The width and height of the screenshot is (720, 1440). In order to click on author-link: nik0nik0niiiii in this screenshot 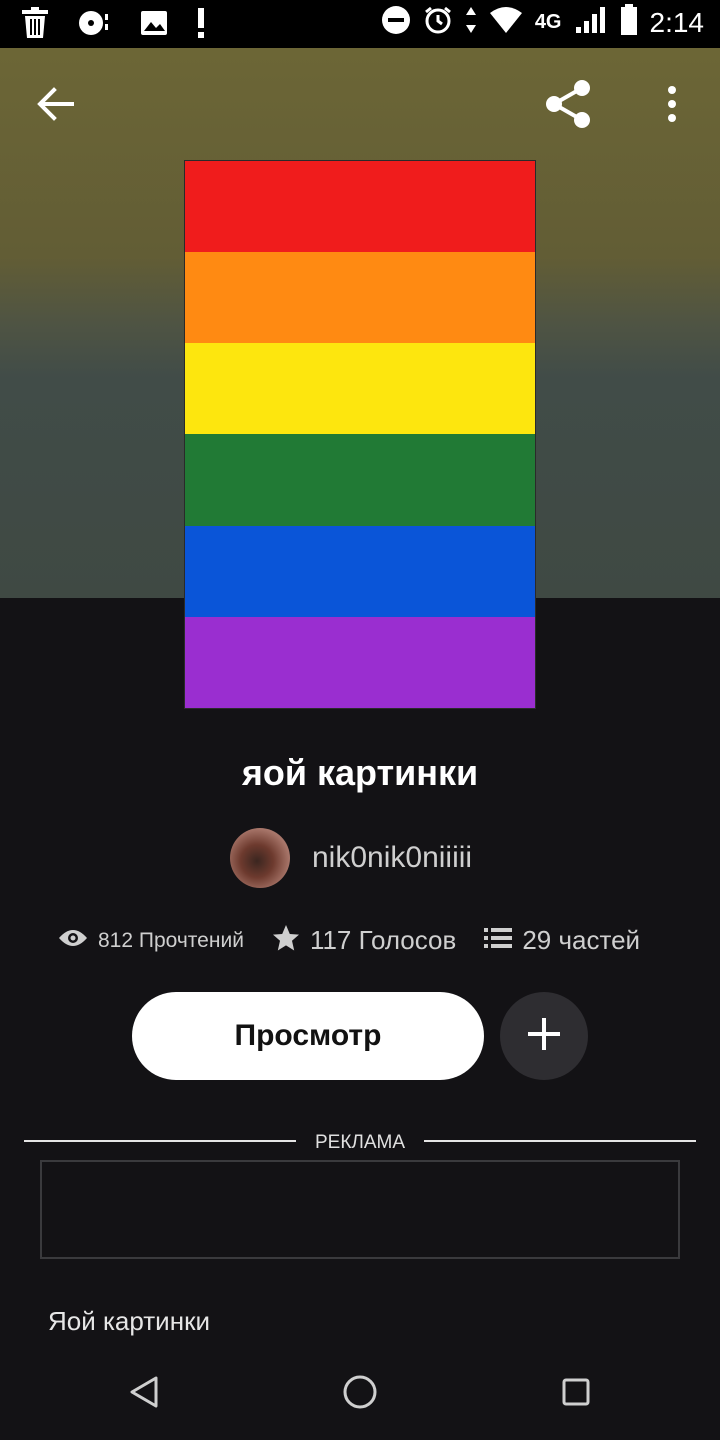, I will do `click(351, 858)`.